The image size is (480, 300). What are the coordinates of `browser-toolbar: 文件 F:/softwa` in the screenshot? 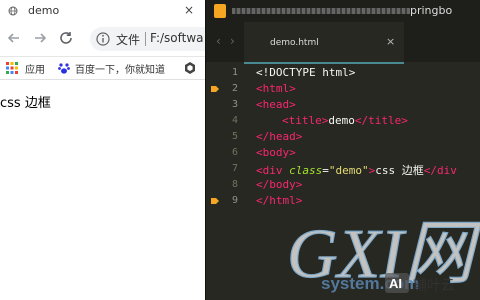 It's located at (110, 39).